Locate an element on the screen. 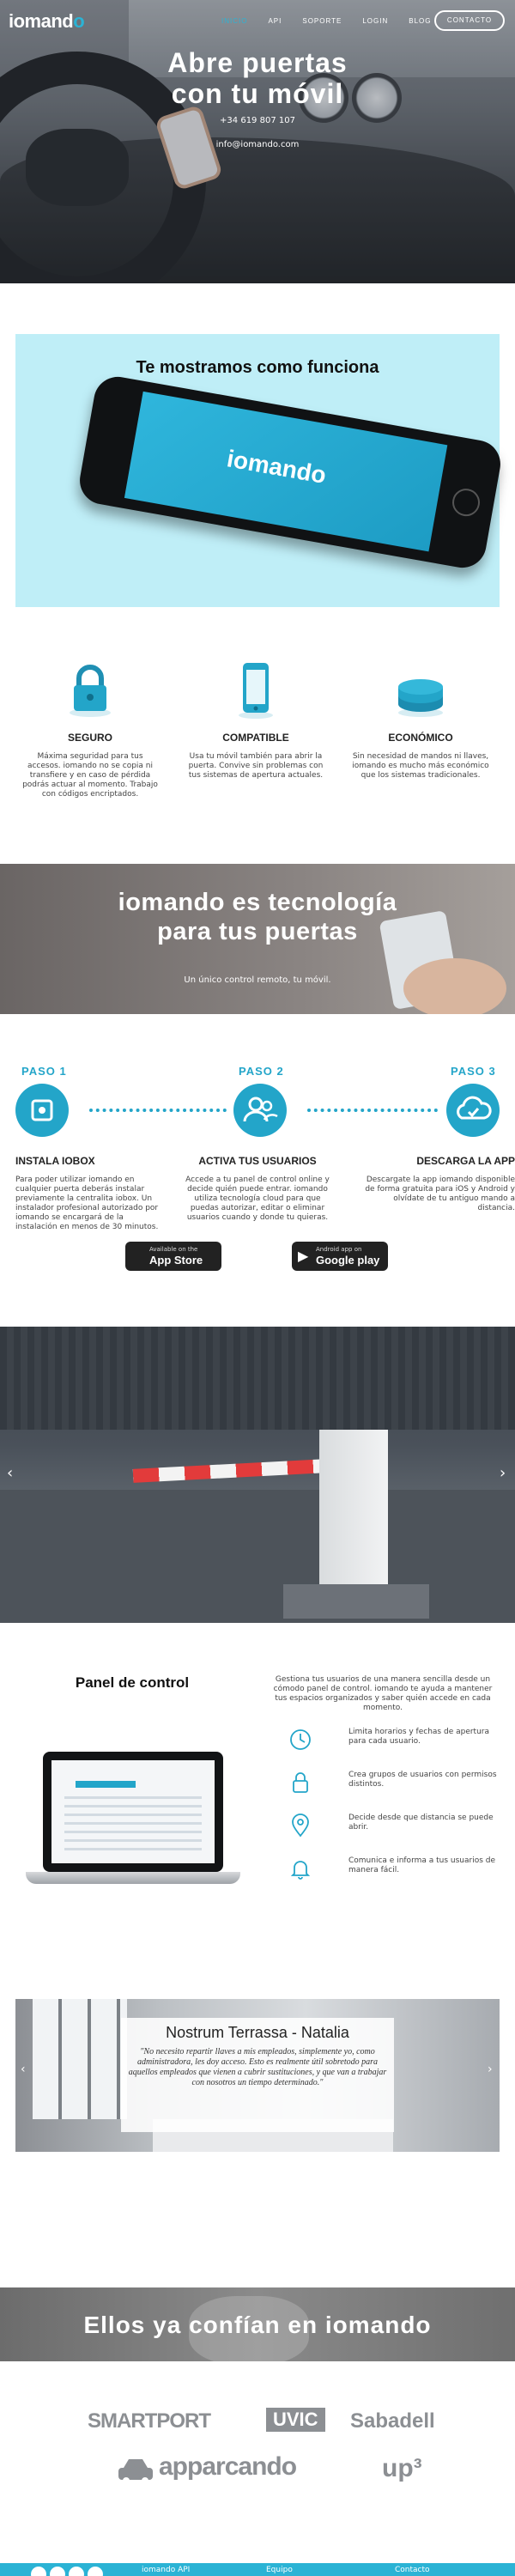  tech-subtitle: Un único control remoto, tu móvil. is located at coordinates (257, 980).